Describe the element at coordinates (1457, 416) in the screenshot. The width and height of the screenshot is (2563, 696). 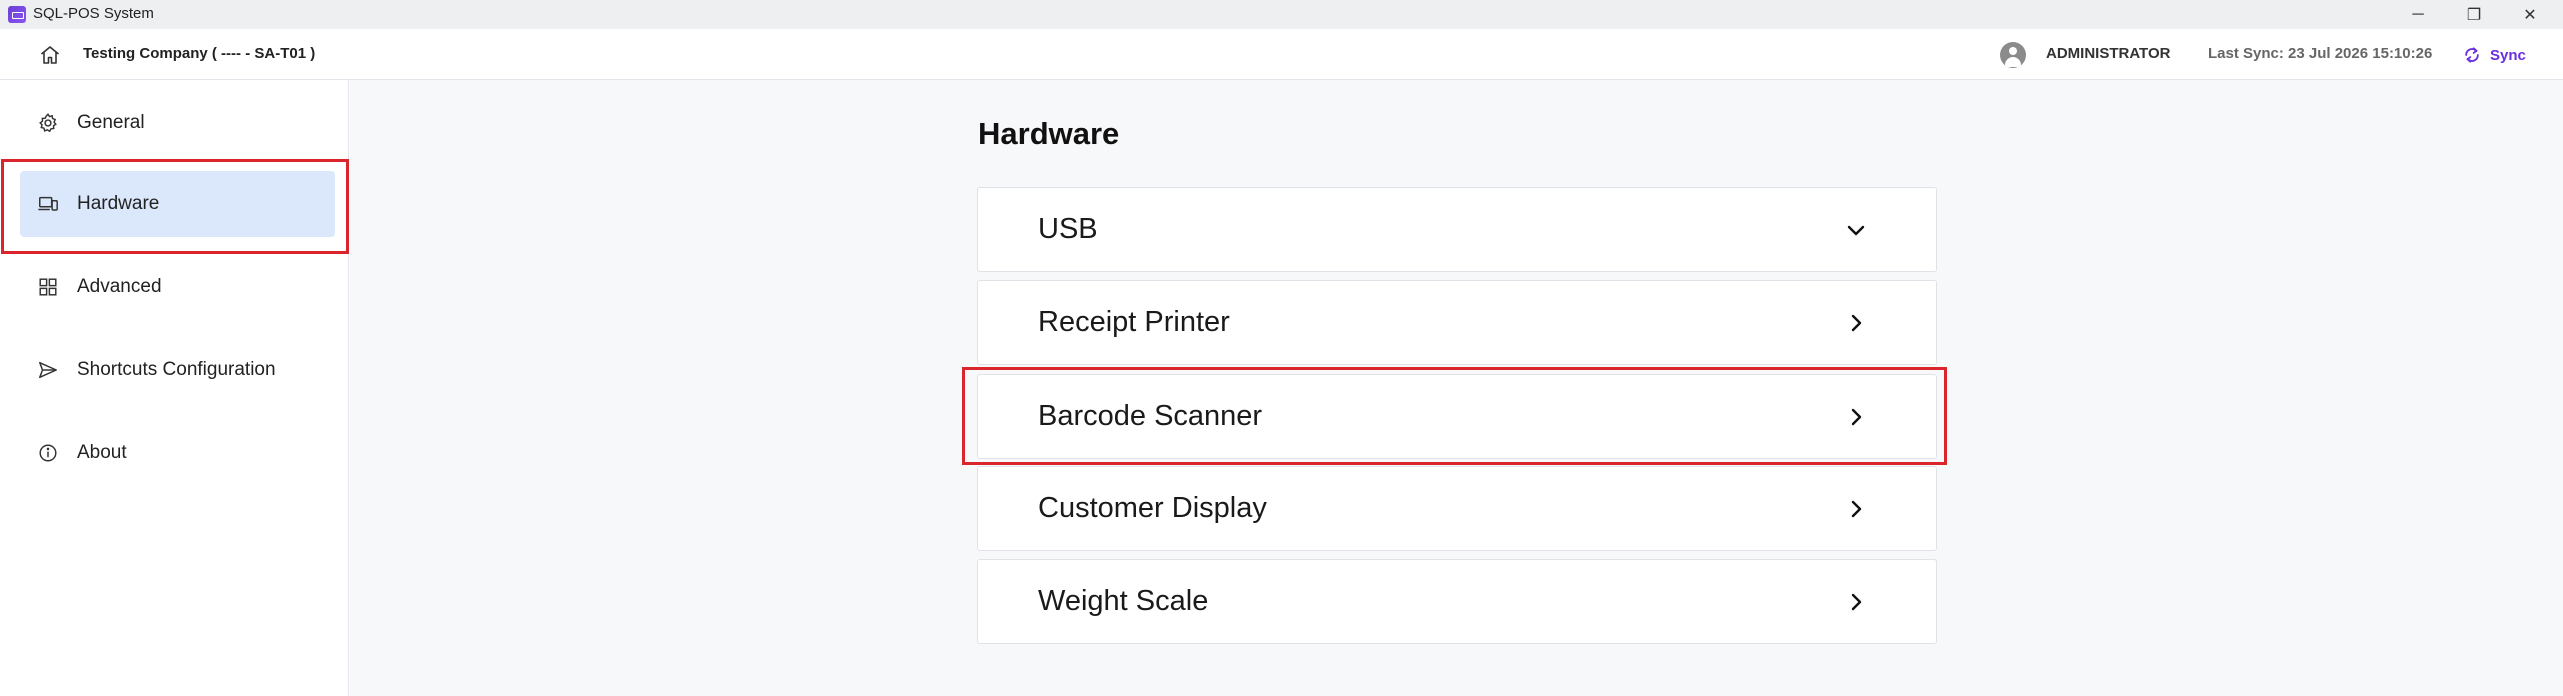
I see `section-barcode-scanner: Barcode Scanner` at that location.